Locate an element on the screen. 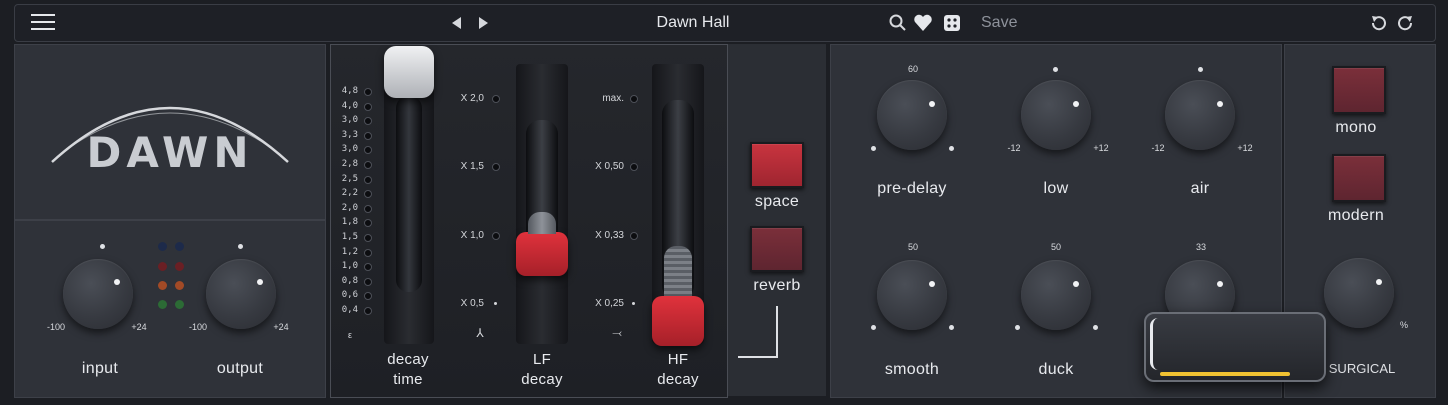 The width and height of the screenshot is (1448, 405). decay-scale-row: 1,8 is located at coordinates (356, 223).